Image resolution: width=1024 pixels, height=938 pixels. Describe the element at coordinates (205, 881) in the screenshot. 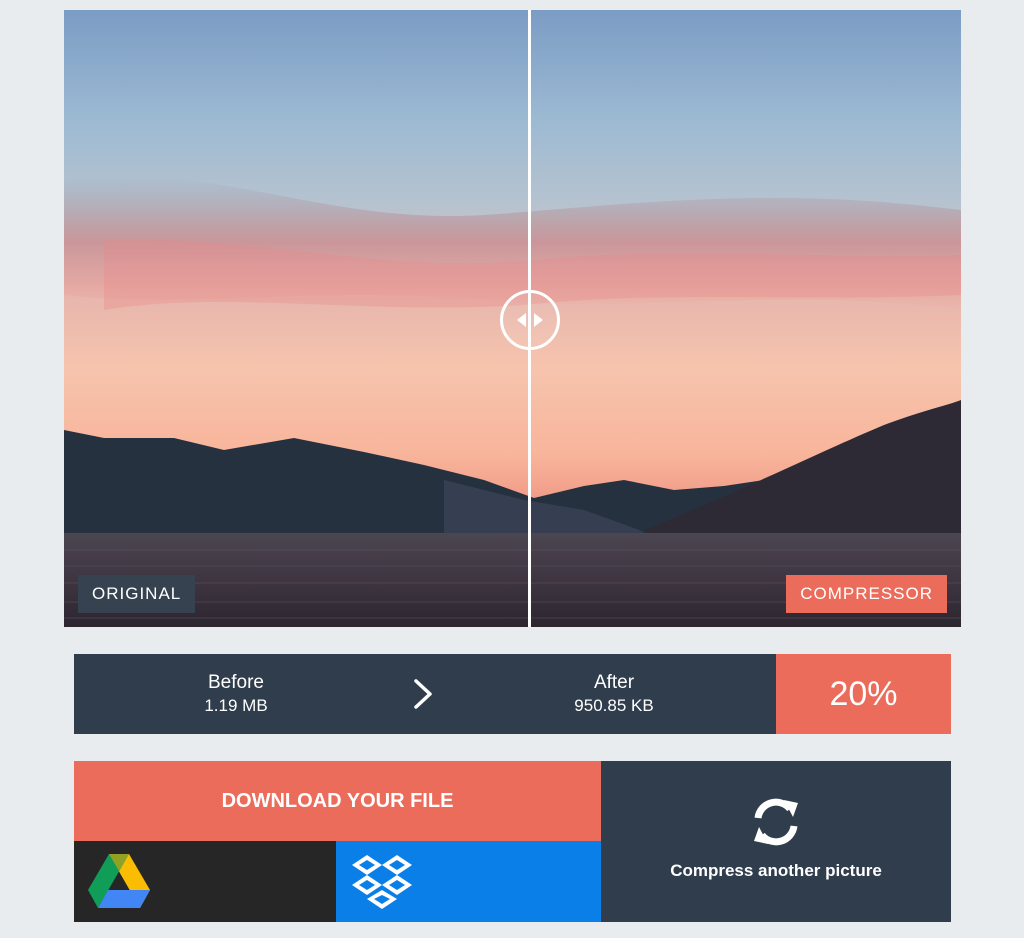

I see `save-to-google-drive-button` at that location.